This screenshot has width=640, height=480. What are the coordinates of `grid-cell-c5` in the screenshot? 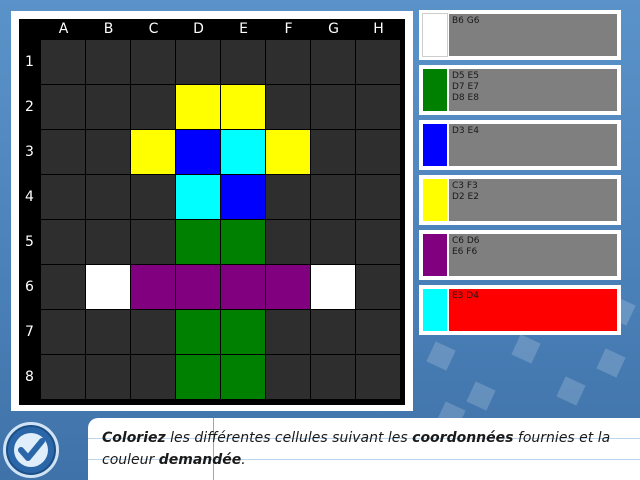 It's located at (153, 242).